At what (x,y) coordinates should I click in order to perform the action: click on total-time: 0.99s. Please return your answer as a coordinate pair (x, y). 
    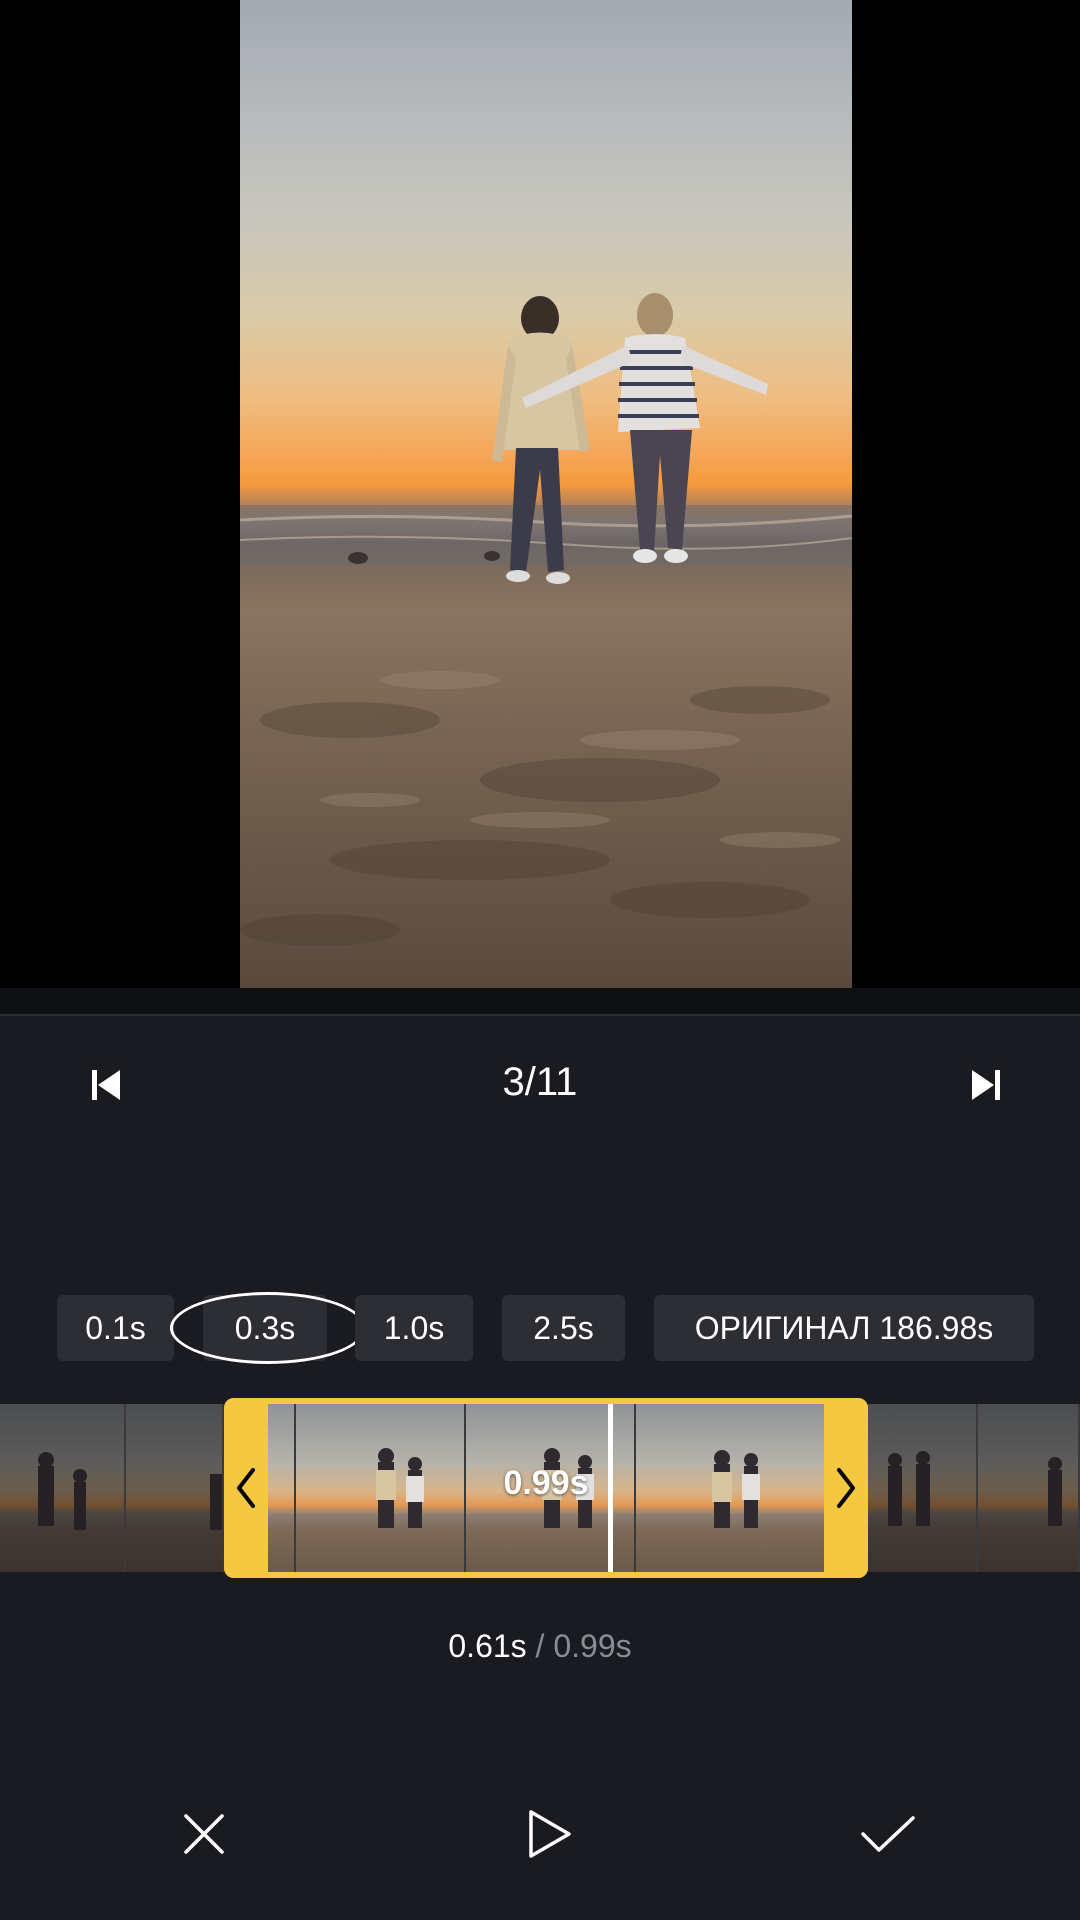
    Looking at the image, I should click on (592, 1646).